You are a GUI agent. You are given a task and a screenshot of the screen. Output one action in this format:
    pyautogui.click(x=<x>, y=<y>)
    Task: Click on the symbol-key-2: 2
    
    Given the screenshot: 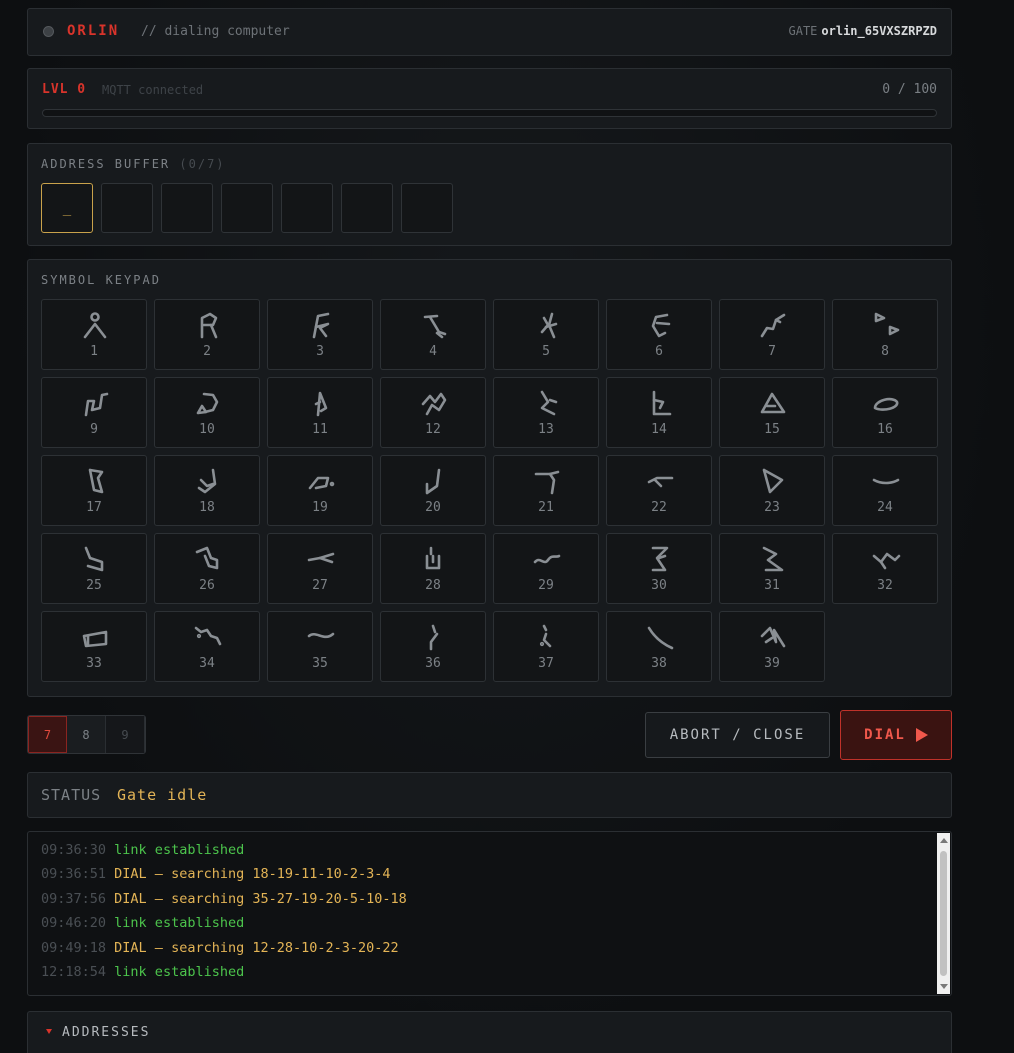 What is the action you would take?
    pyautogui.click(x=207, y=334)
    